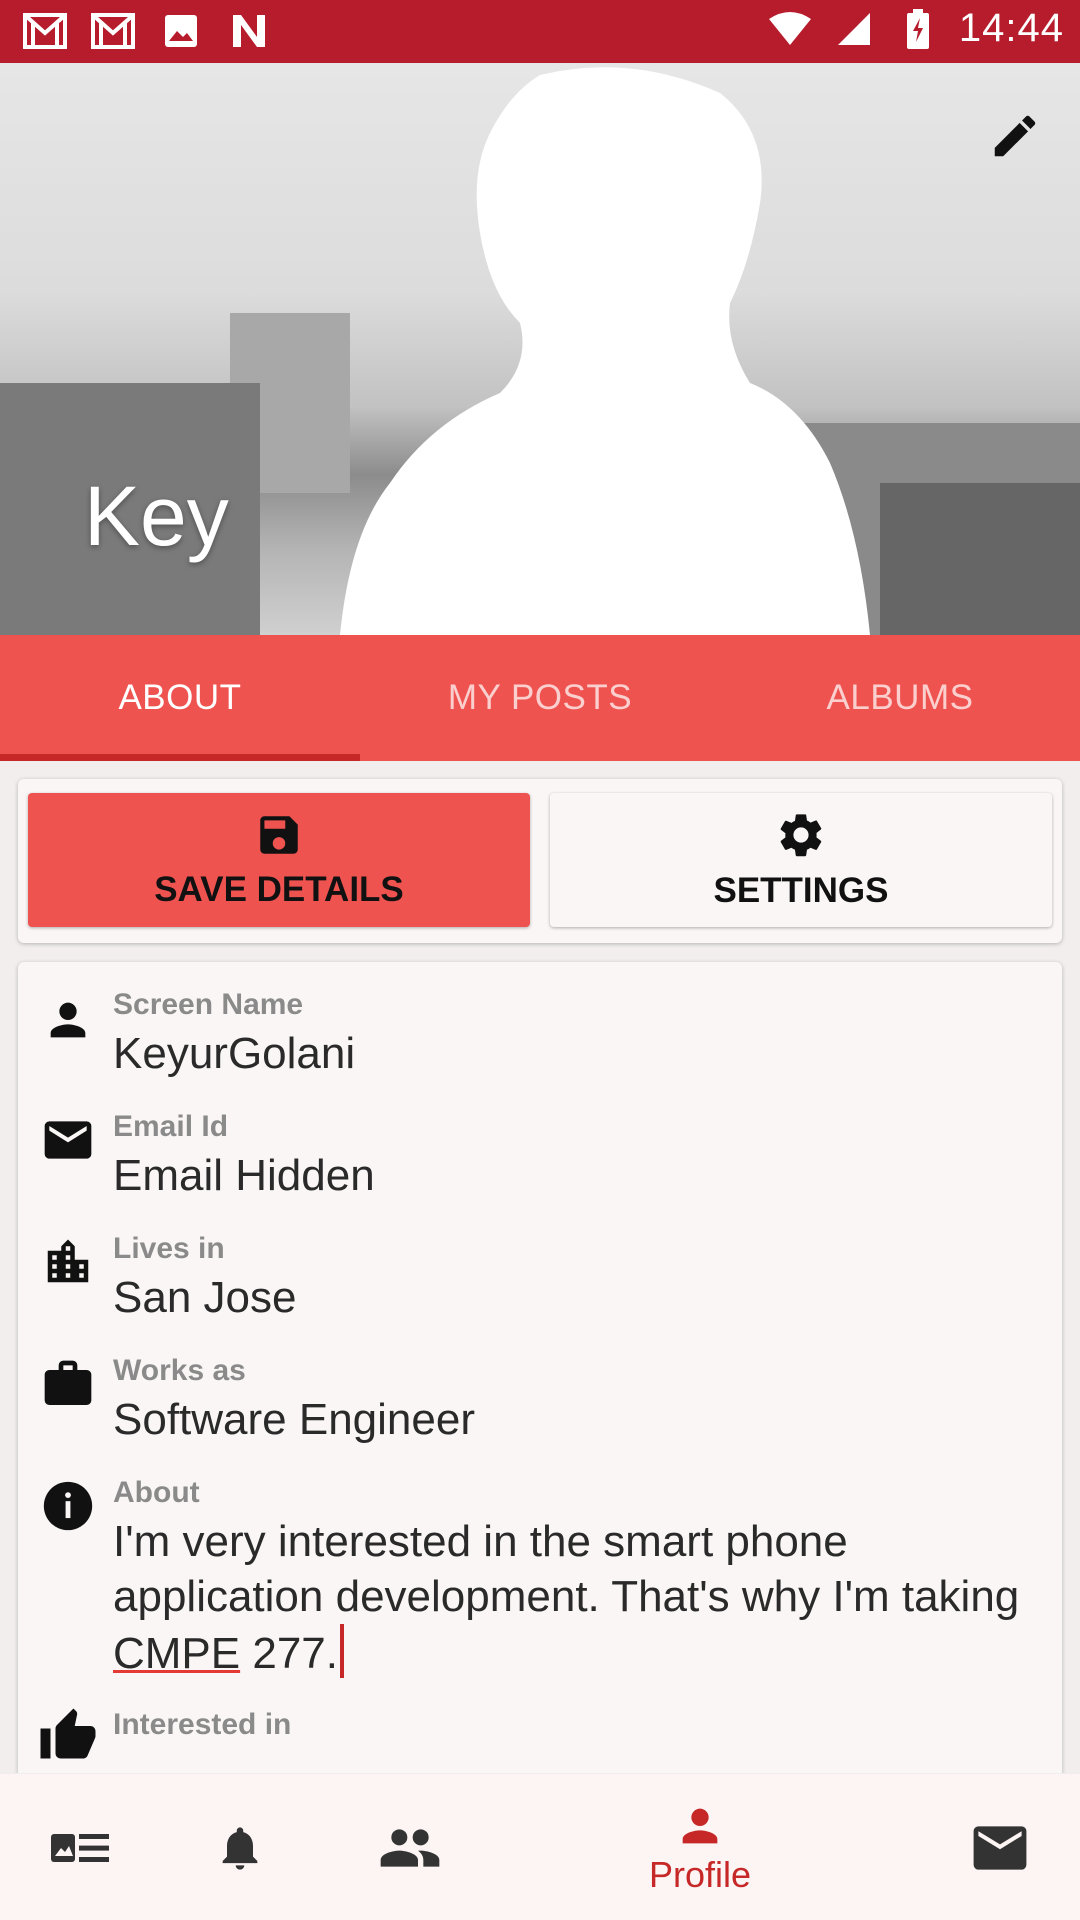 This screenshot has width=1080, height=1920. I want to click on tab-albums: ALBUMS, so click(900, 698).